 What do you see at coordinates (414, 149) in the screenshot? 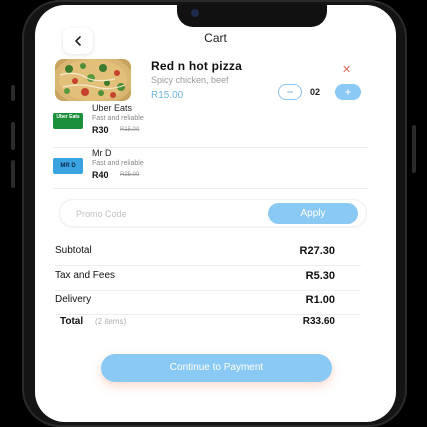
I see `power-button` at bounding box center [414, 149].